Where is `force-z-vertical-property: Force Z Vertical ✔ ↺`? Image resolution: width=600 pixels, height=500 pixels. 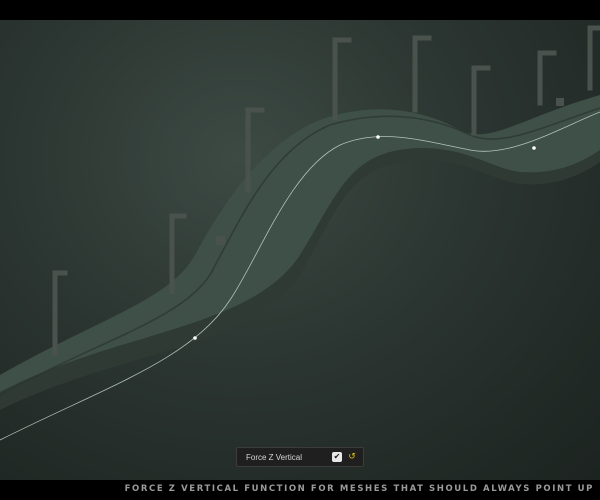
force-z-vertical-property: Force Z Vertical ✔ ↺ is located at coordinates (300, 457).